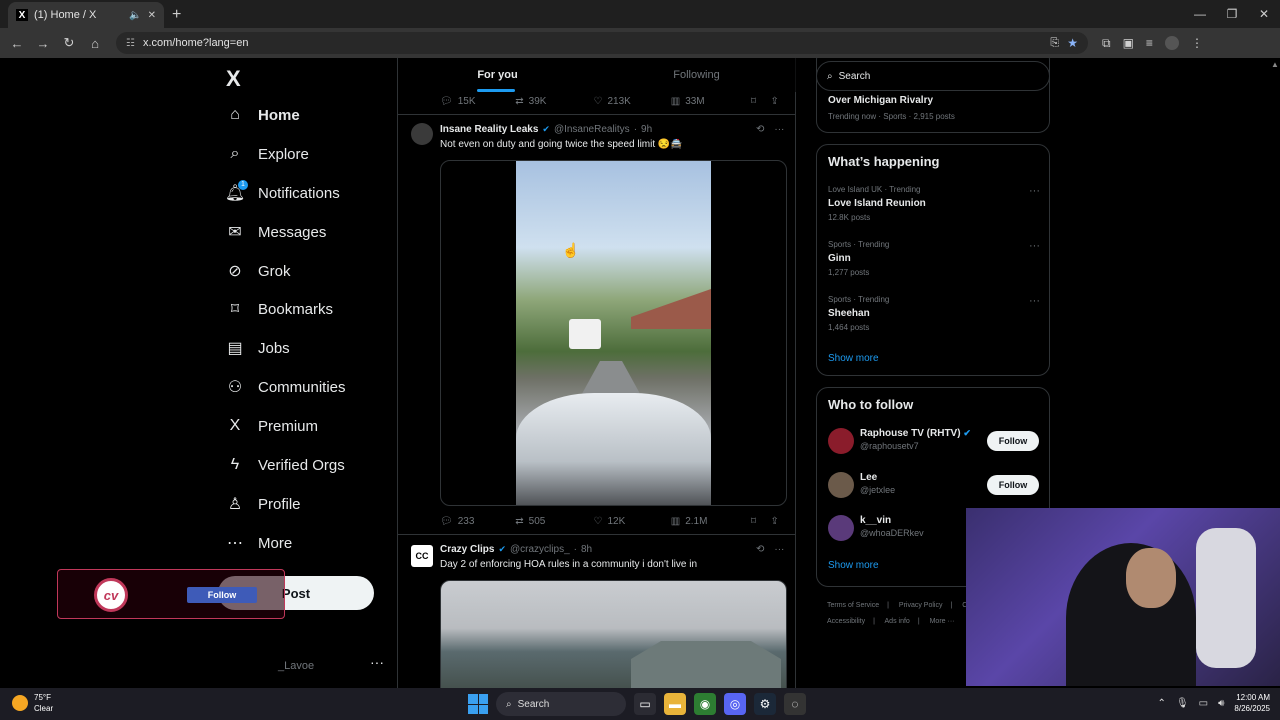 The height and width of the screenshot is (720, 1280). I want to click on post-author-name: Crazy Clips, so click(467, 549).